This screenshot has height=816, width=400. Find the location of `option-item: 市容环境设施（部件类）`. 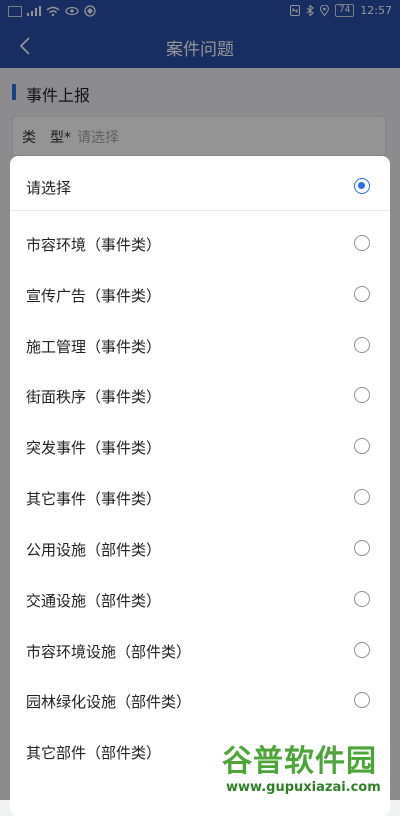

option-item: 市容环境设施（部件类） is located at coordinates (200, 651).